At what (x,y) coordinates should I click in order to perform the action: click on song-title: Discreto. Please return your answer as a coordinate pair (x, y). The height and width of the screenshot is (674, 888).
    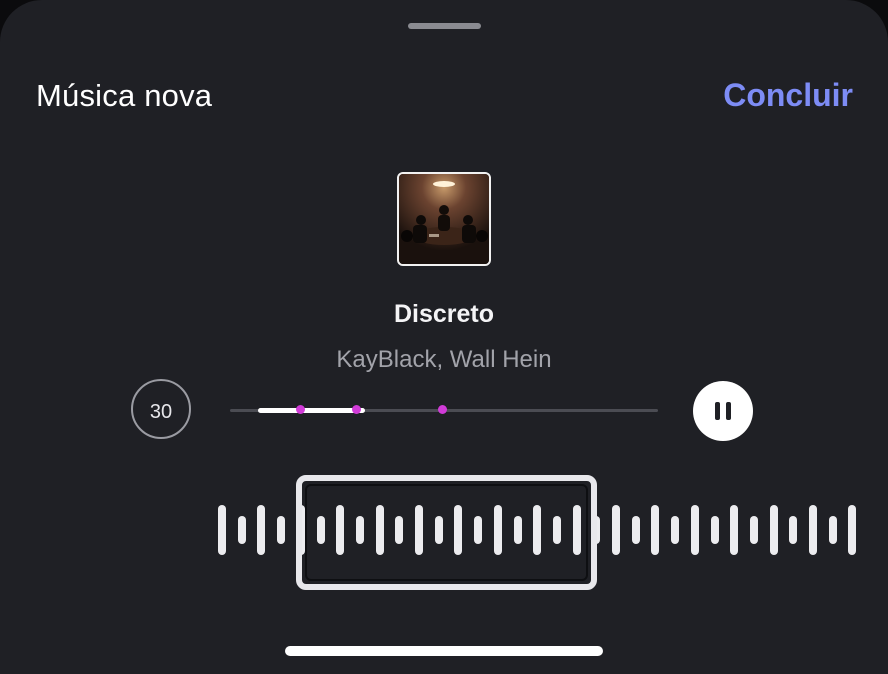
    Looking at the image, I should click on (444, 314).